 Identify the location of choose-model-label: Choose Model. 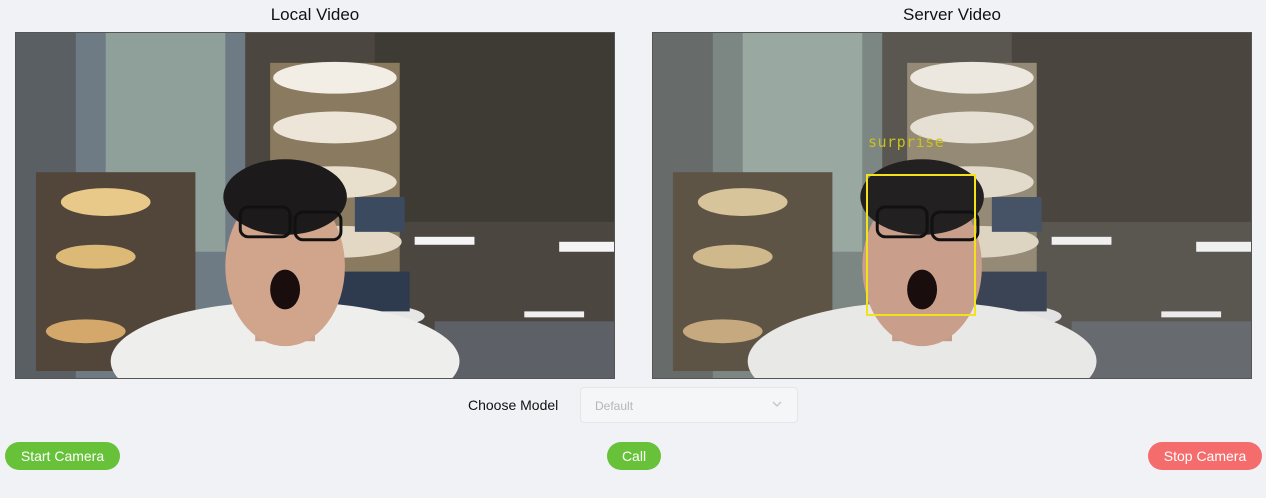
(513, 405).